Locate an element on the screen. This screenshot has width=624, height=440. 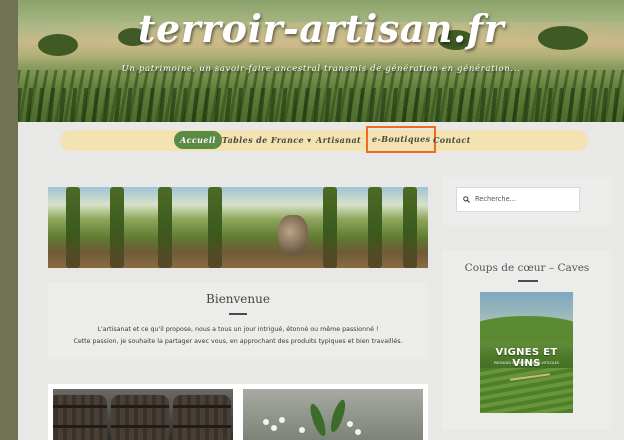
nav-item-e-boutiques: e-Boutiques is located at coordinates (401, 139).